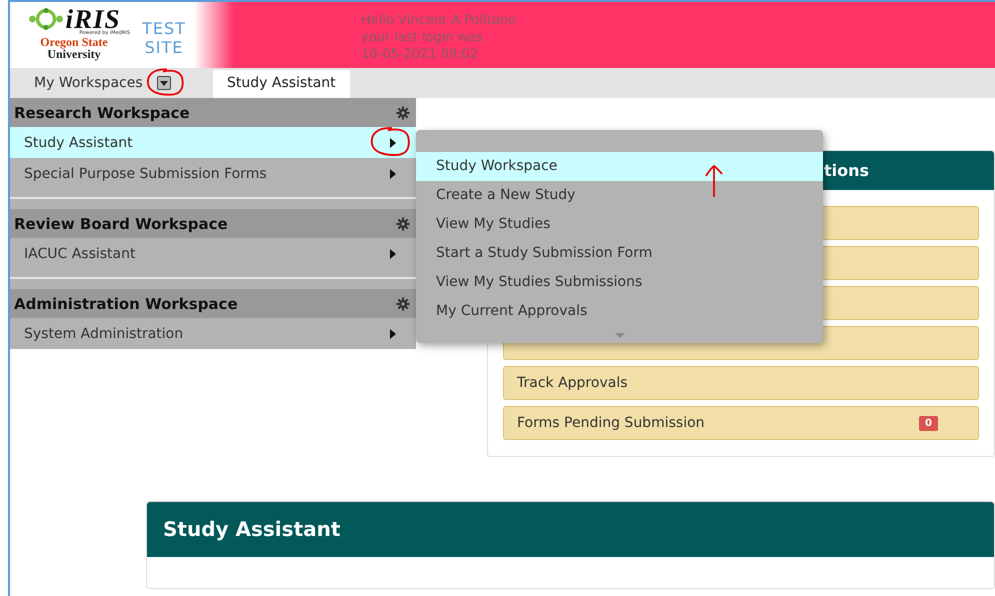  Describe the element at coordinates (213, 253) in the screenshot. I see `menu-item: IACUC Assistant` at that location.